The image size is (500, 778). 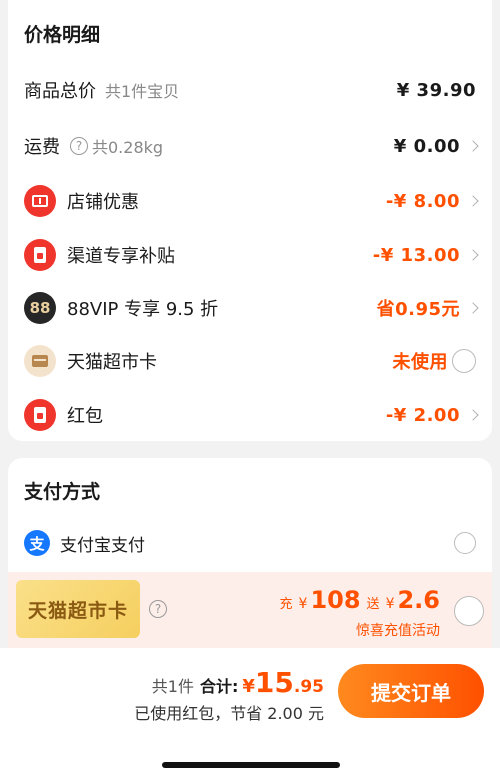 I want to click on market-card-label: 天猫超市卡, so click(x=112, y=362).